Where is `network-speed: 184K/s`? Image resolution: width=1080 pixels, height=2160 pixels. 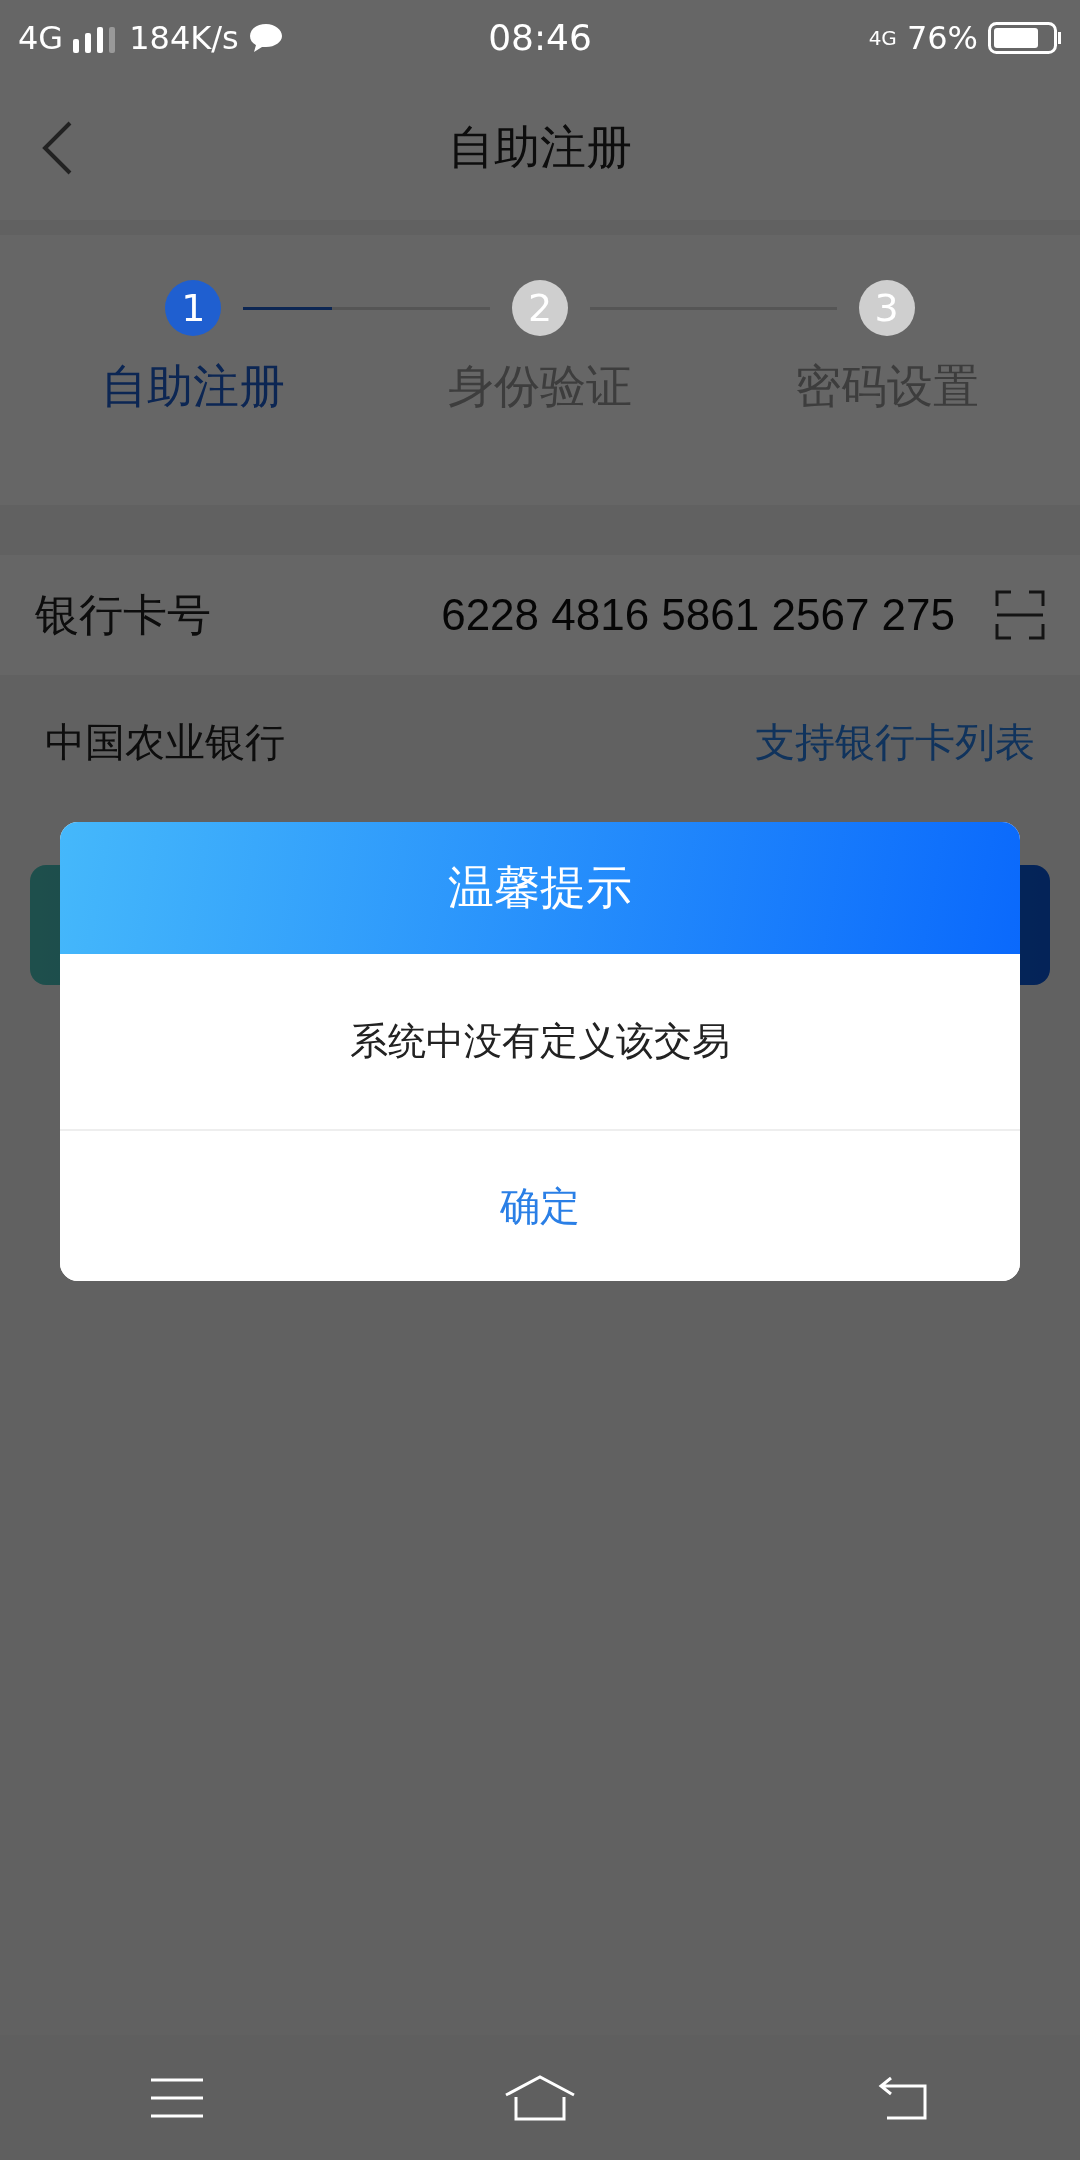
network-speed: 184K/s is located at coordinates (184, 37).